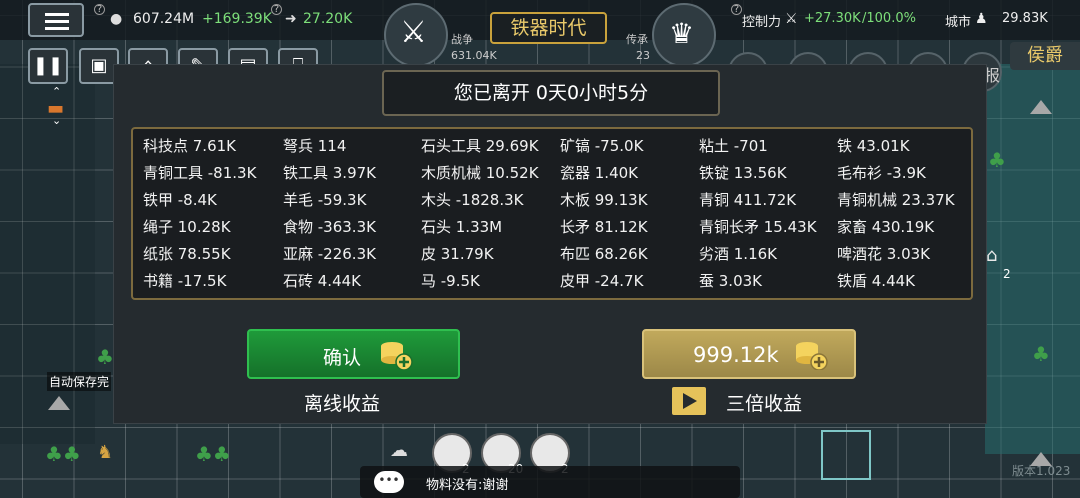 The width and height of the screenshot is (1080, 498). I want to click on resource-entry: 绳子 10.28K, so click(187, 227).